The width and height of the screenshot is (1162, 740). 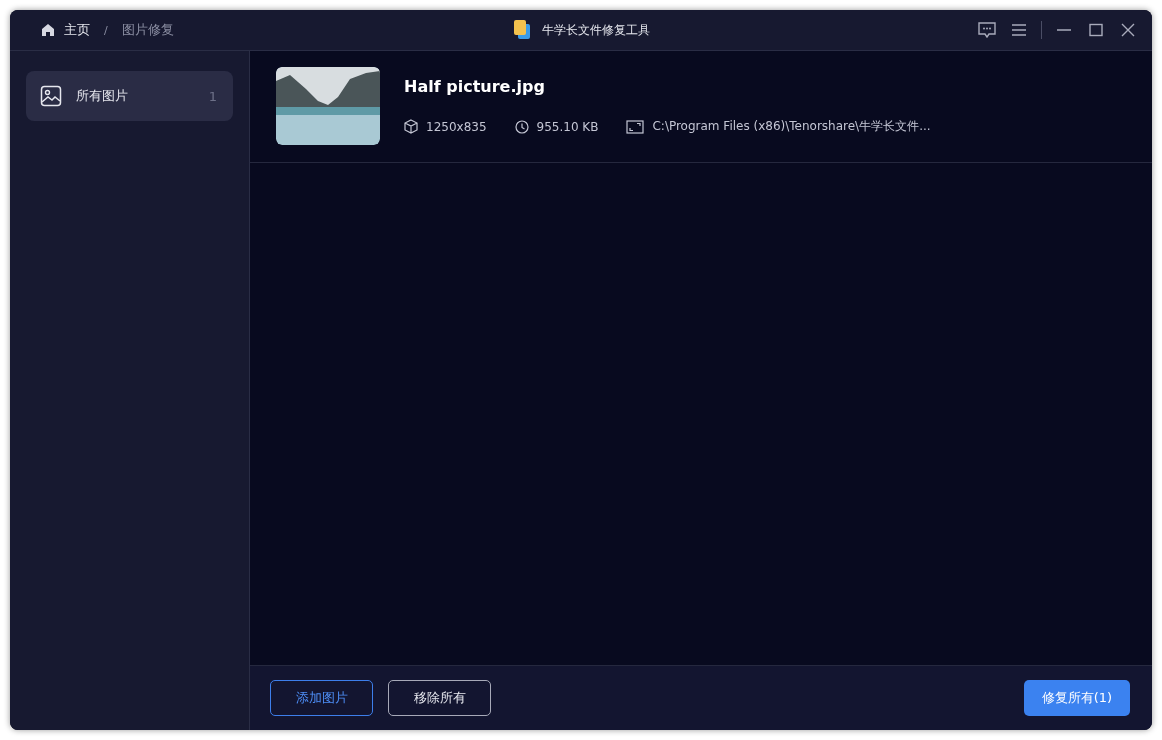 What do you see at coordinates (212, 96) in the screenshot?
I see `item-count: 1` at bounding box center [212, 96].